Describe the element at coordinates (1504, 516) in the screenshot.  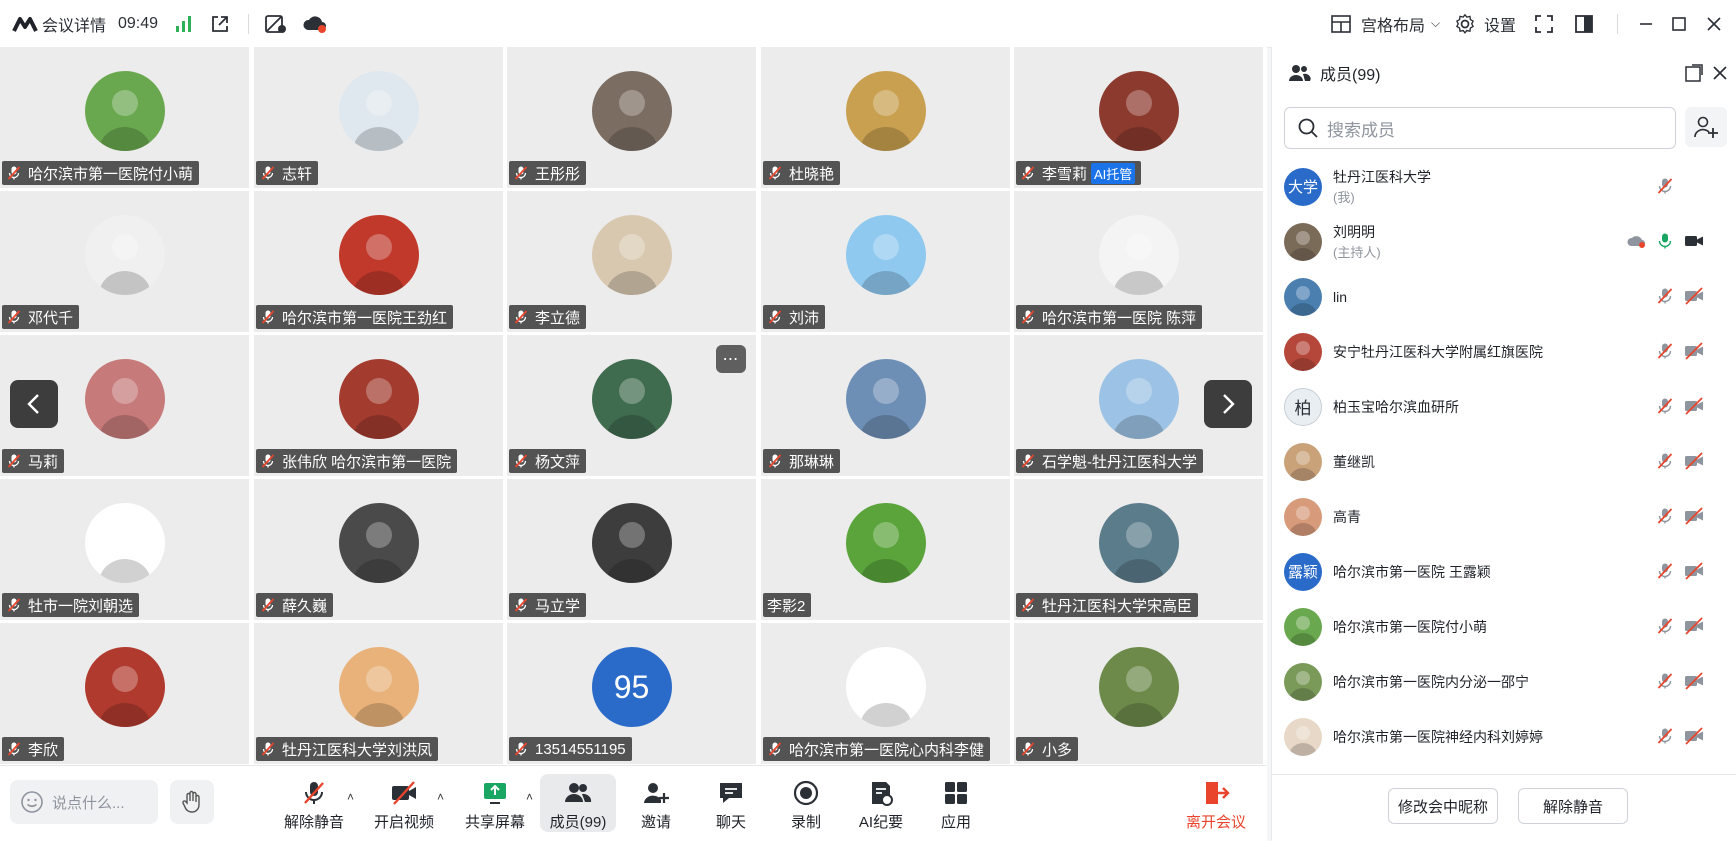
I see `member-row: 高青` at that location.